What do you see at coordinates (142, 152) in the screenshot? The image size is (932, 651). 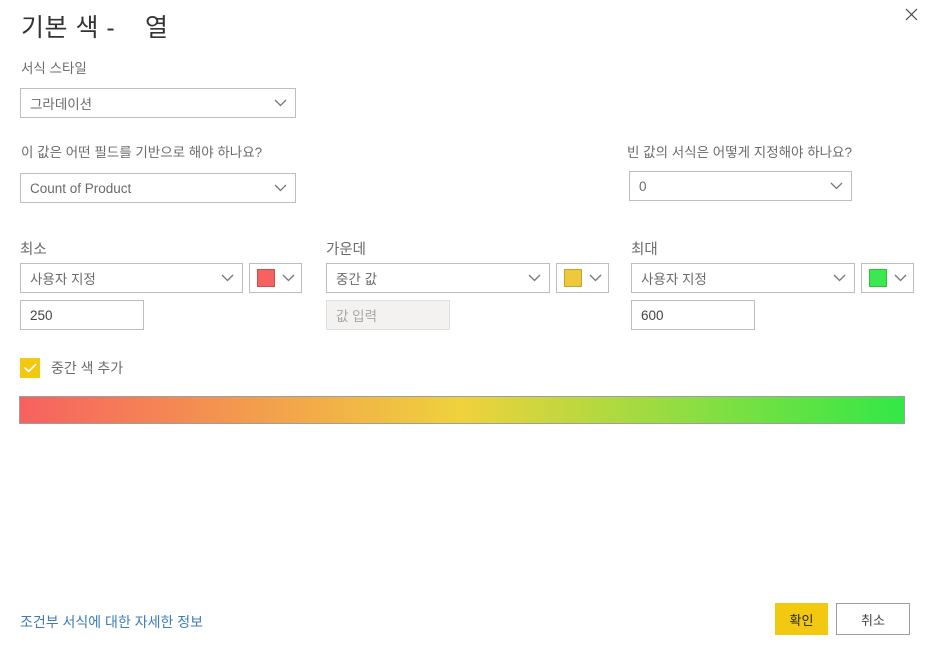 I see `basis-field-label: 이 값은 어떤 필드를 기반으로 해야 하나요?` at bounding box center [142, 152].